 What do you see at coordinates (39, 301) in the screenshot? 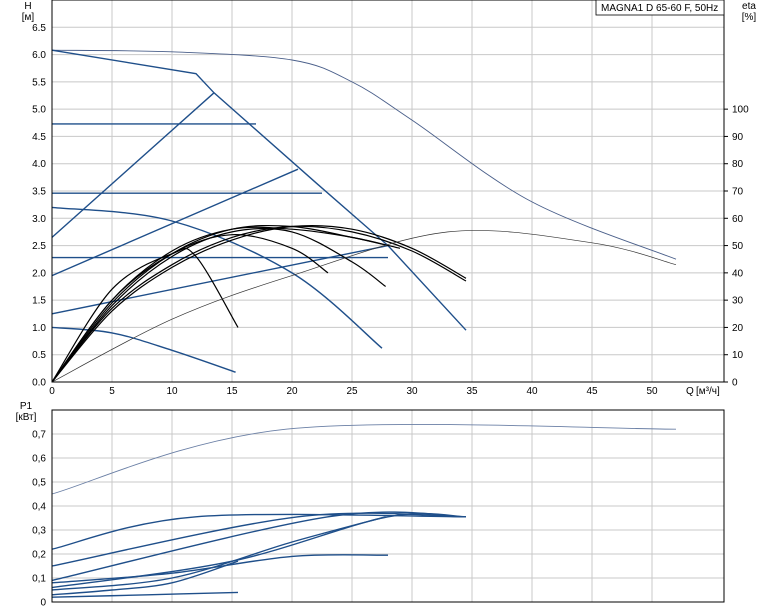
I see `y-tick-label: 1.5` at bounding box center [39, 301].